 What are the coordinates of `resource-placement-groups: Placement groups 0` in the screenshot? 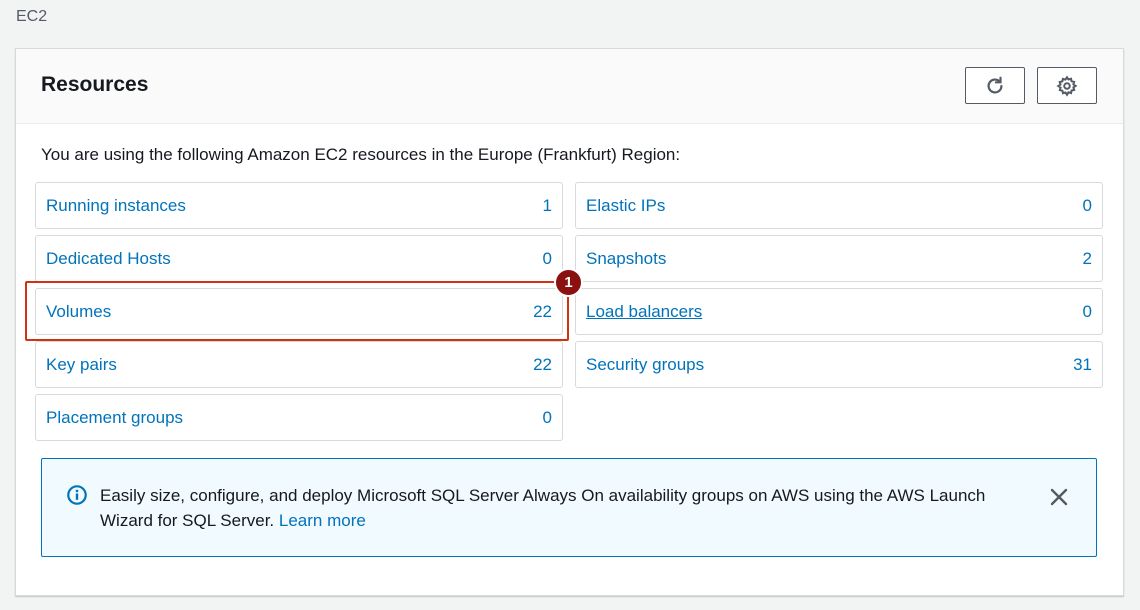 It's located at (299, 417).